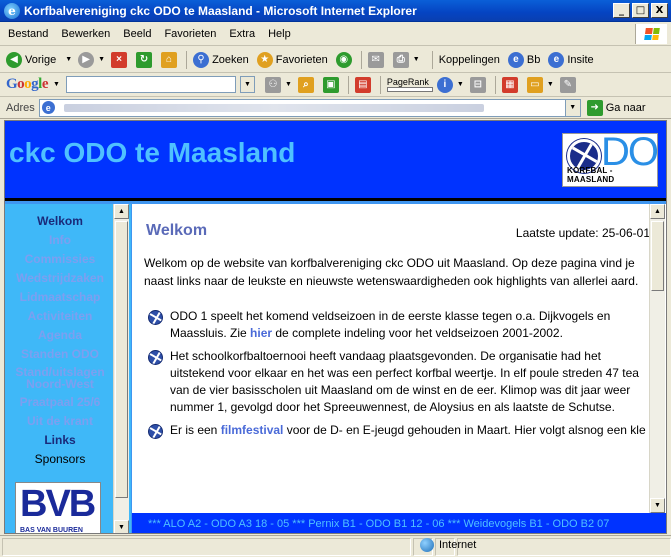 The width and height of the screenshot is (671, 557). What do you see at coordinates (416, 59) in the screenshot?
I see `print-dropdown-icon: ▼` at bounding box center [416, 59].